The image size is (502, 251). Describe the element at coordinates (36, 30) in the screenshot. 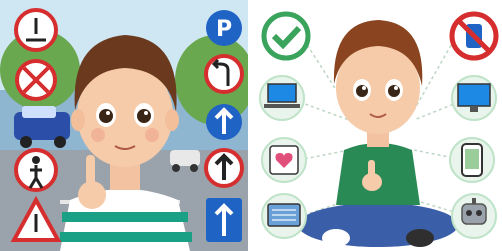

I see `pedestrian-crossing-sign` at that location.